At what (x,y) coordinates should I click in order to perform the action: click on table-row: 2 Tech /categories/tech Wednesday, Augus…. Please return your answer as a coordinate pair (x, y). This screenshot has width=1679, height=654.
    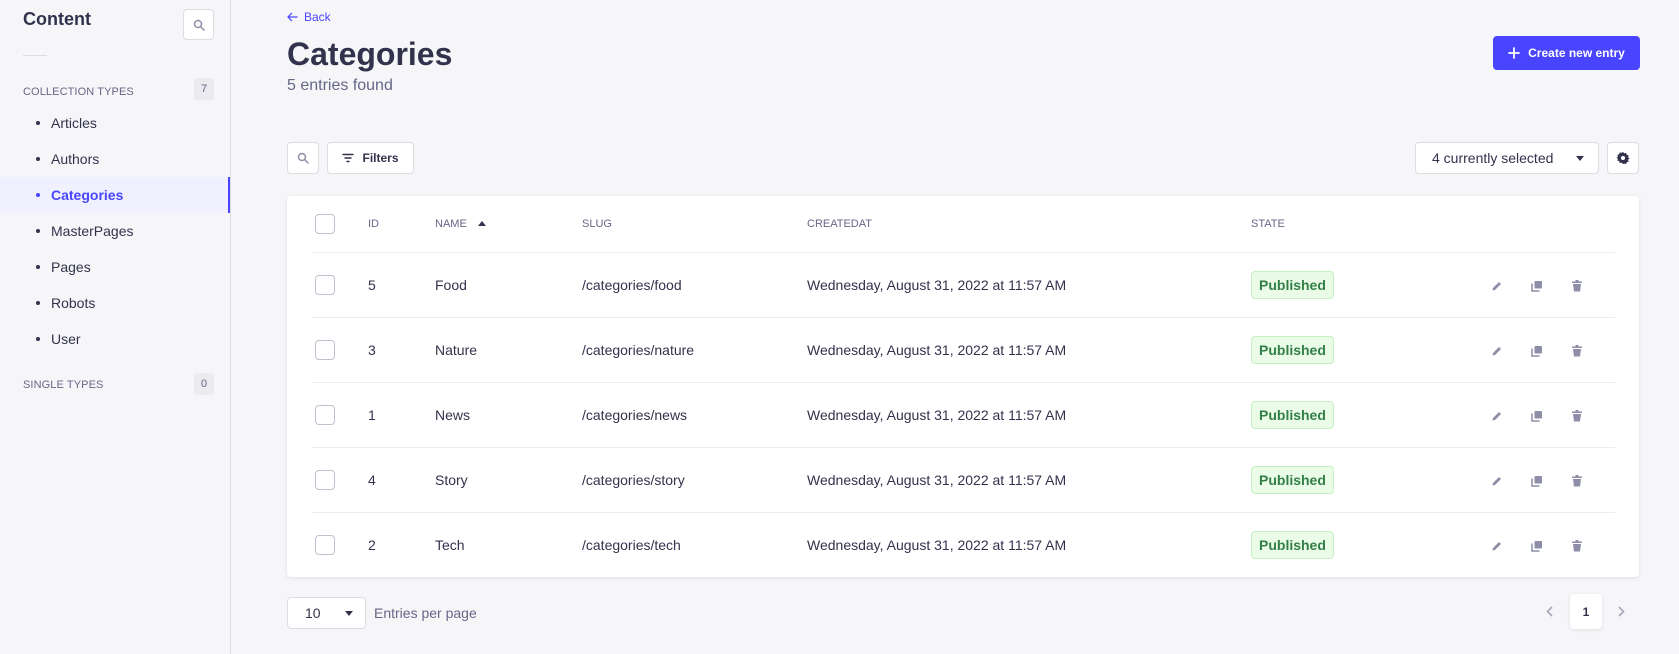
    Looking at the image, I should click on (963, 544).